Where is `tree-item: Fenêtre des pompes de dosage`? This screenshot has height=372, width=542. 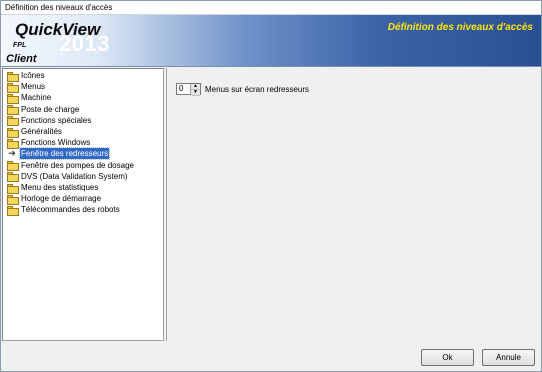
tree-item: Fenêtre des pompes de dosage is located at coordinates (69, 166).